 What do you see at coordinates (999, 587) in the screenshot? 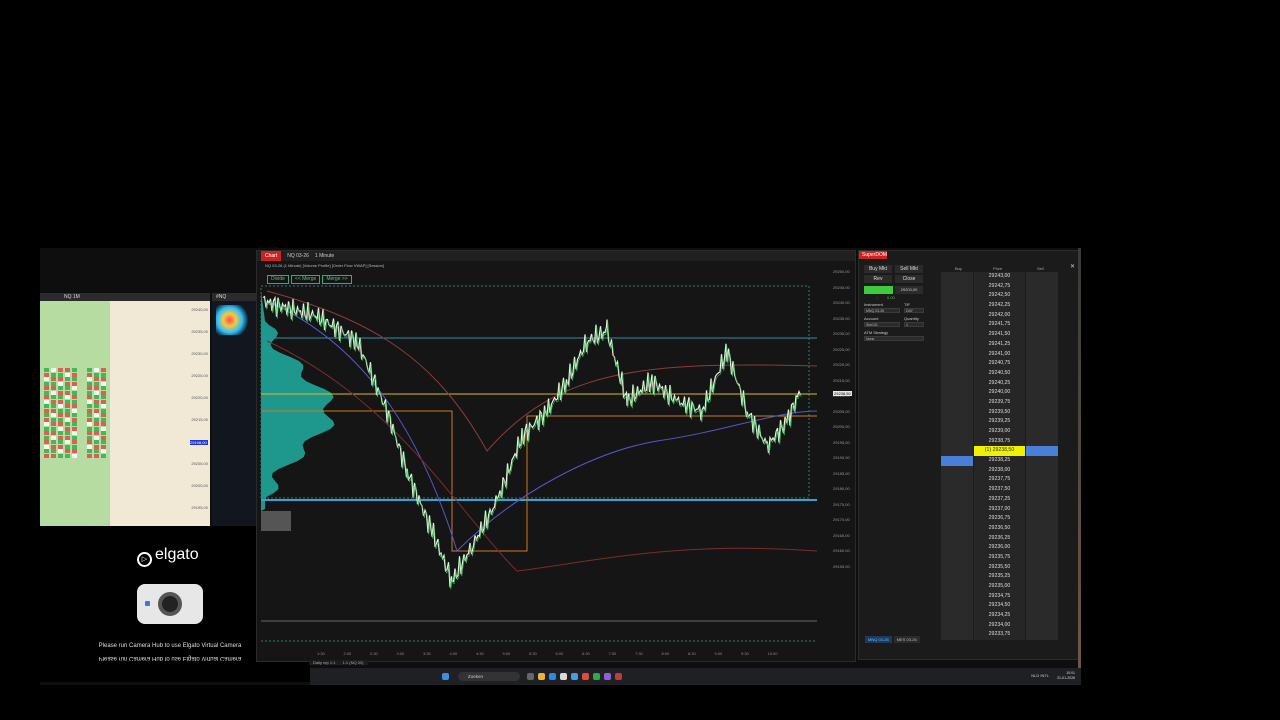
I see `ladder-row: 29235,00` at bounding box center [999, 587].